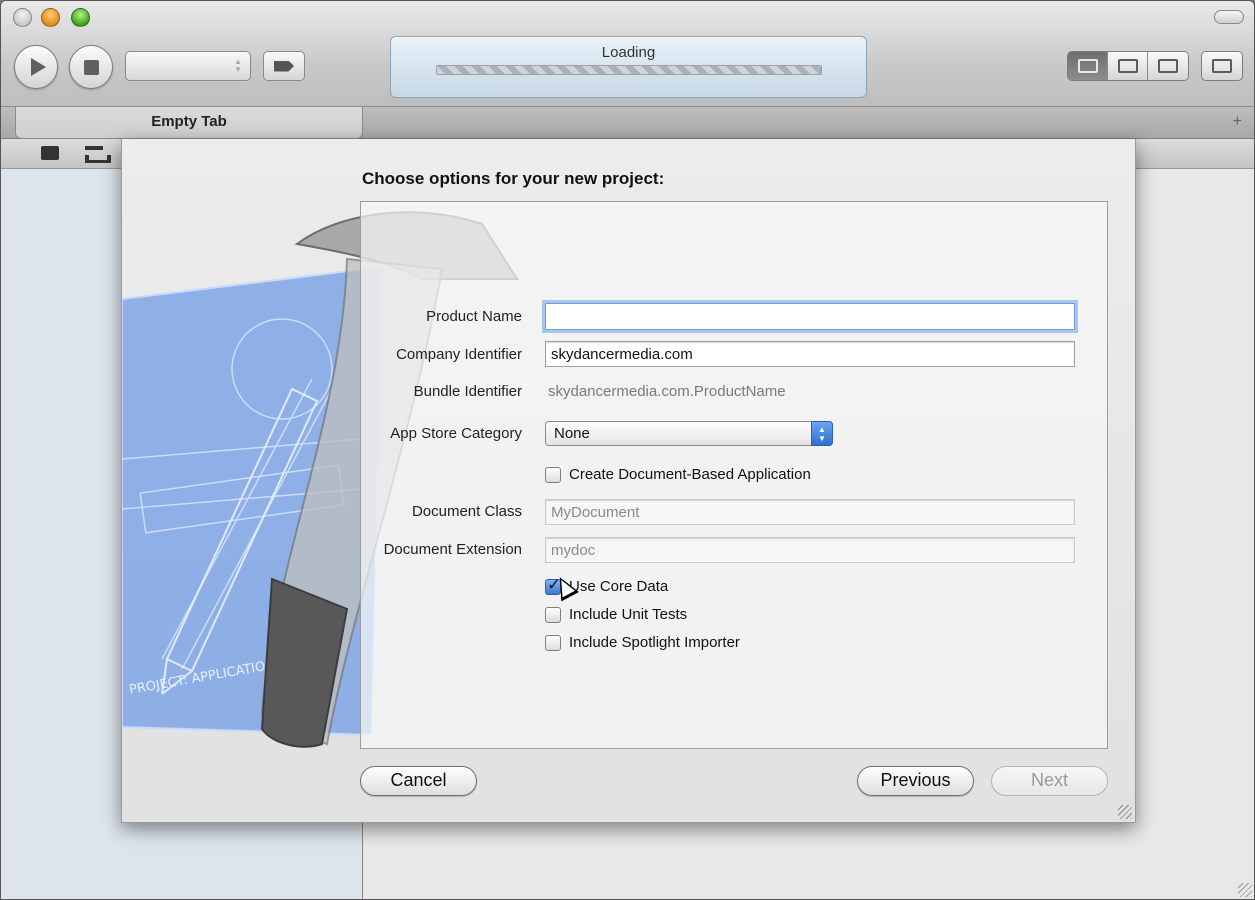 Image resolution: width=1255 pixels, height=900 pixels. What do you see at coordinates (189, 123) in the screenshot?
I see `tab-empty: Empty Tab` at bounding box center [189, 123].